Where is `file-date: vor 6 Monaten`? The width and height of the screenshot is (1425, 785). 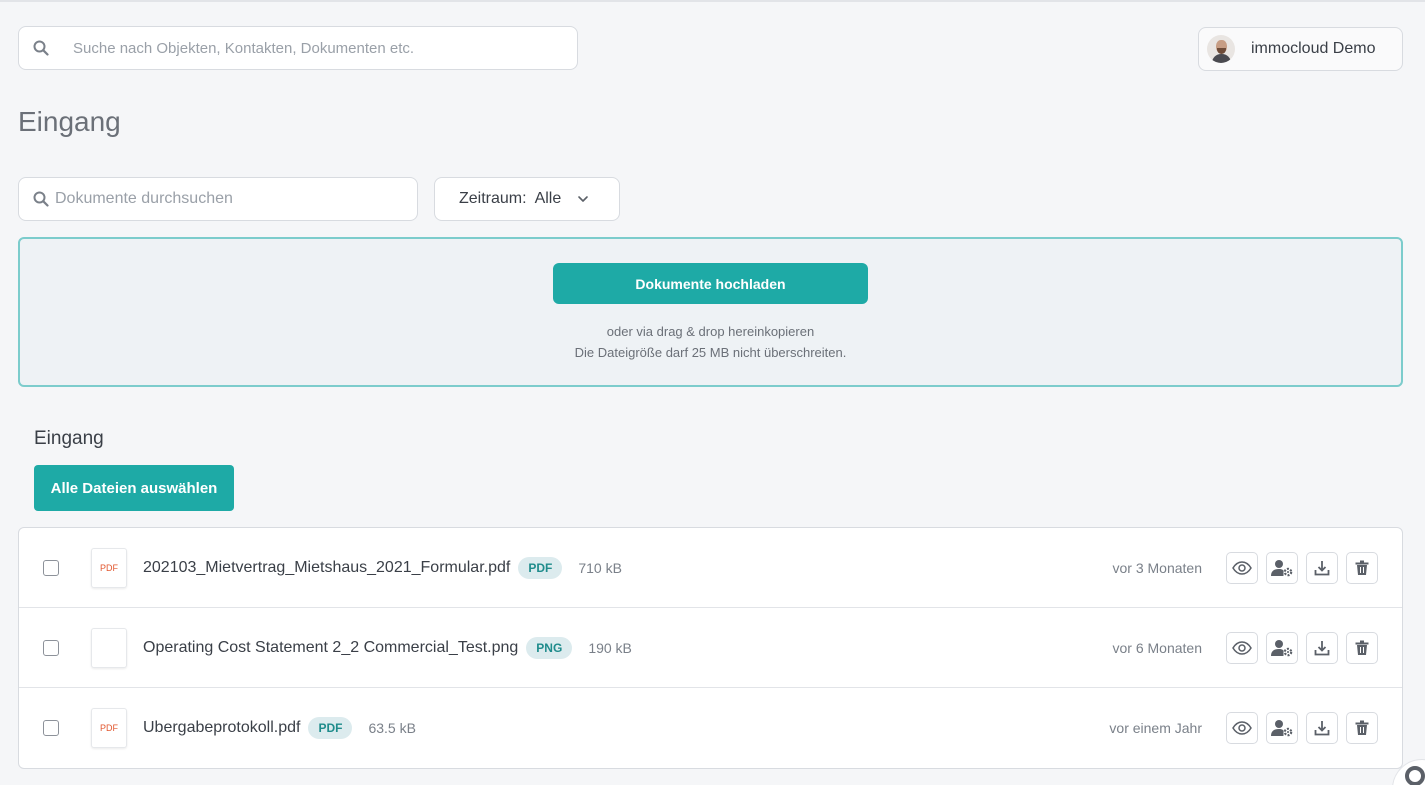
file-date: vor 6 Monaten is located at coordinates (1157, 647).